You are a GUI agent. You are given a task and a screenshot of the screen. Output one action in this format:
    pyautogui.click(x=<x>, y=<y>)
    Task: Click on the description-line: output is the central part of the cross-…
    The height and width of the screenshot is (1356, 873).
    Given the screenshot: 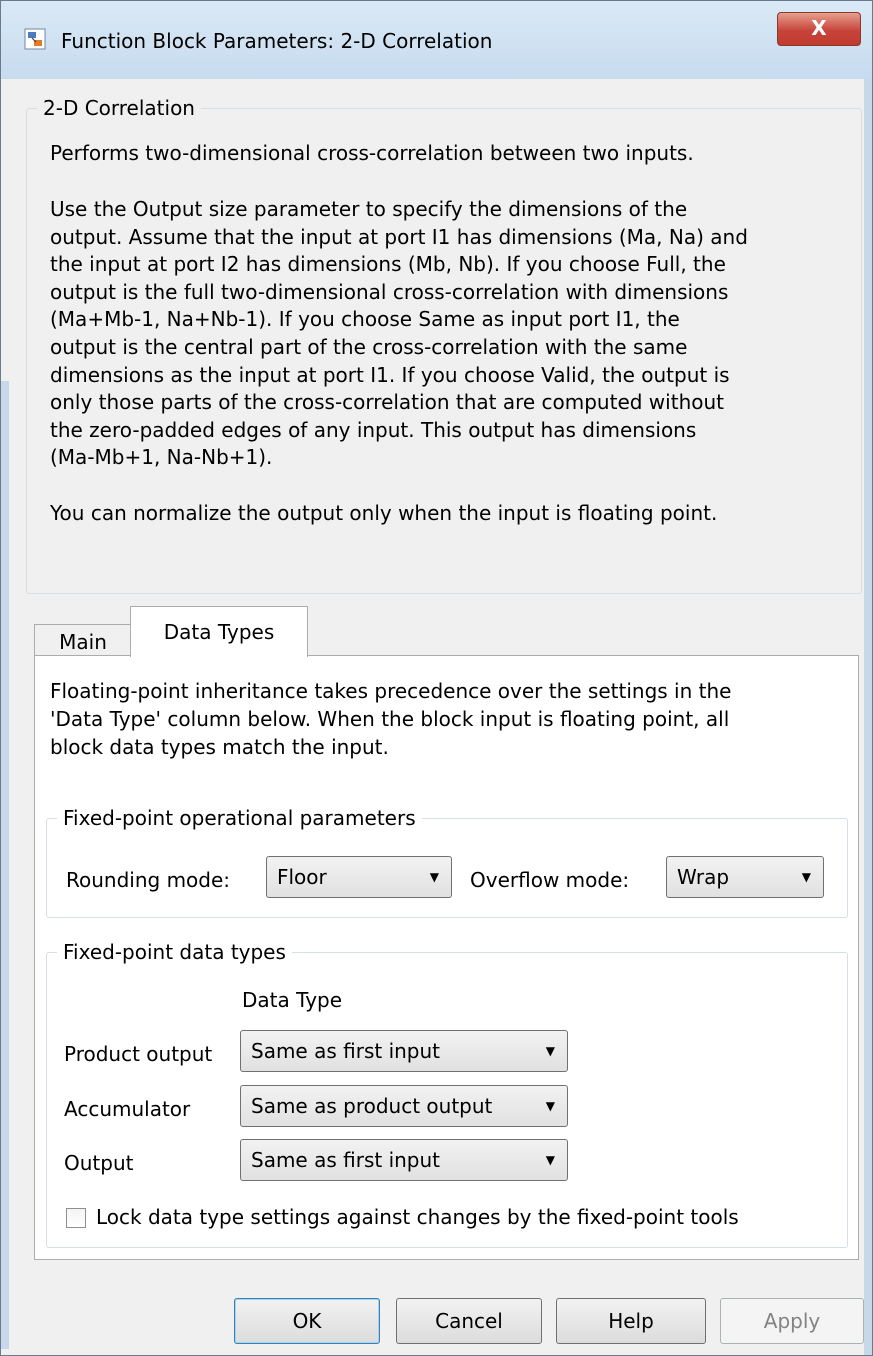 What is the action you would take?
    pyautogui.click(x=369, y=347)
    